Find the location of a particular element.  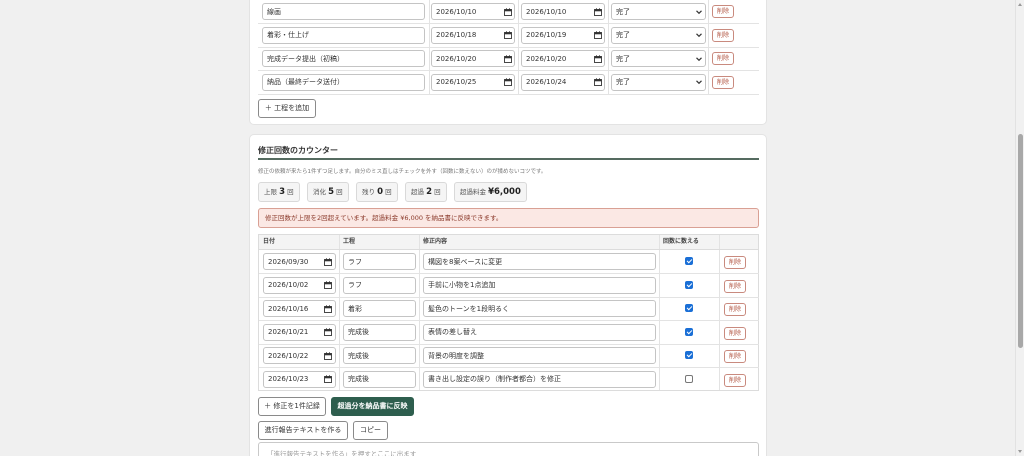

scroll-up-icon is located at coordinates (1020, 4).